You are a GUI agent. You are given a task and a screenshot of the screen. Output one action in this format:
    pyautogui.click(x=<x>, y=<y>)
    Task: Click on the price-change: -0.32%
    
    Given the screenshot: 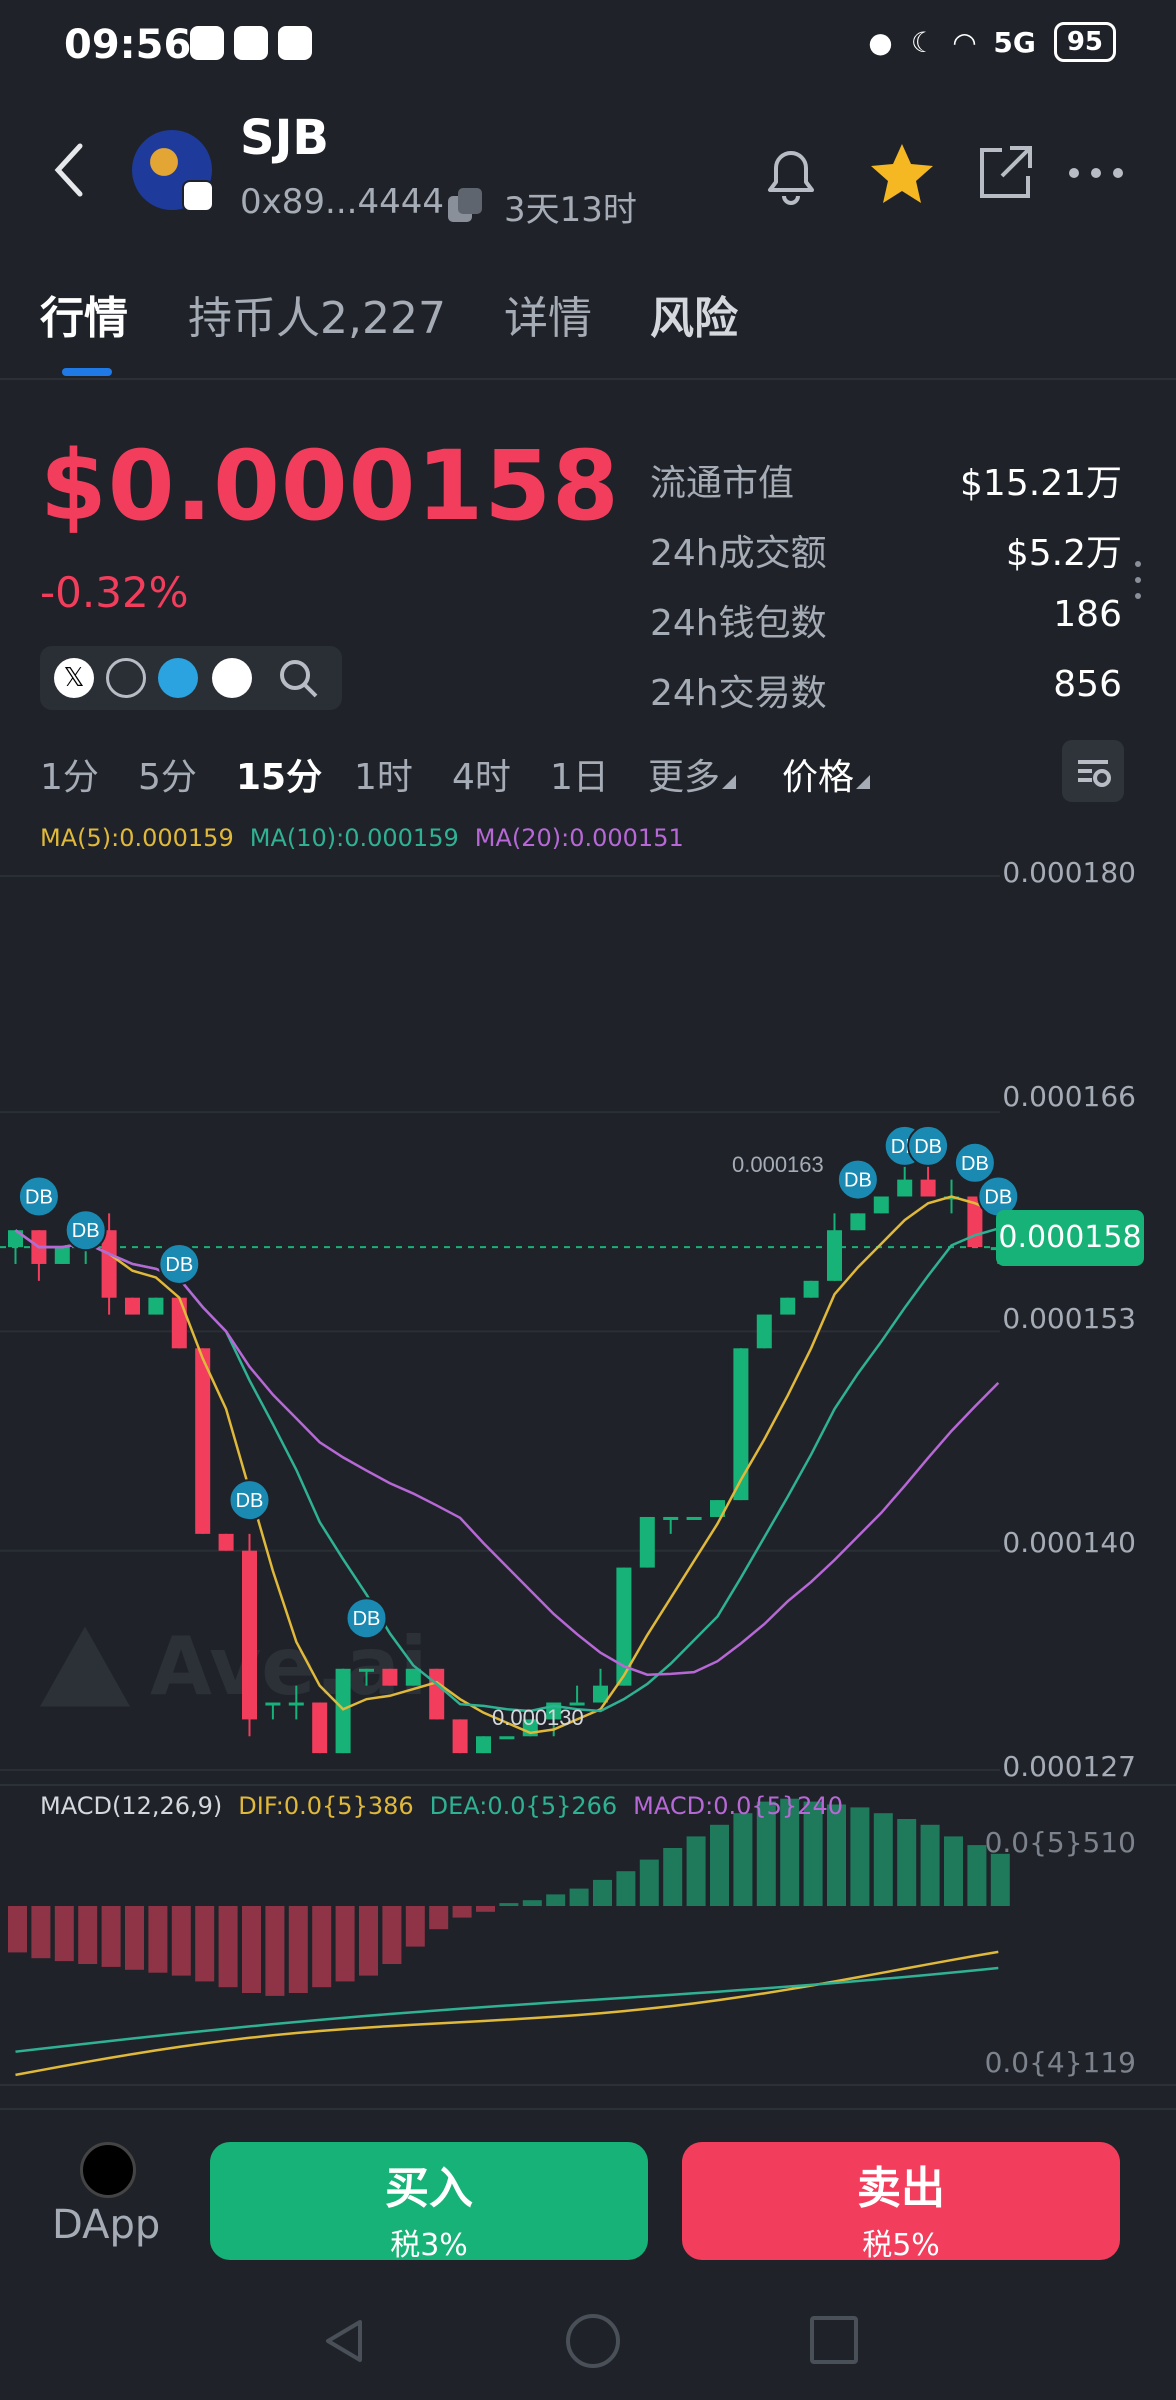 What is the action you would take?
    pyautogui.click(x=114, y=592)
    